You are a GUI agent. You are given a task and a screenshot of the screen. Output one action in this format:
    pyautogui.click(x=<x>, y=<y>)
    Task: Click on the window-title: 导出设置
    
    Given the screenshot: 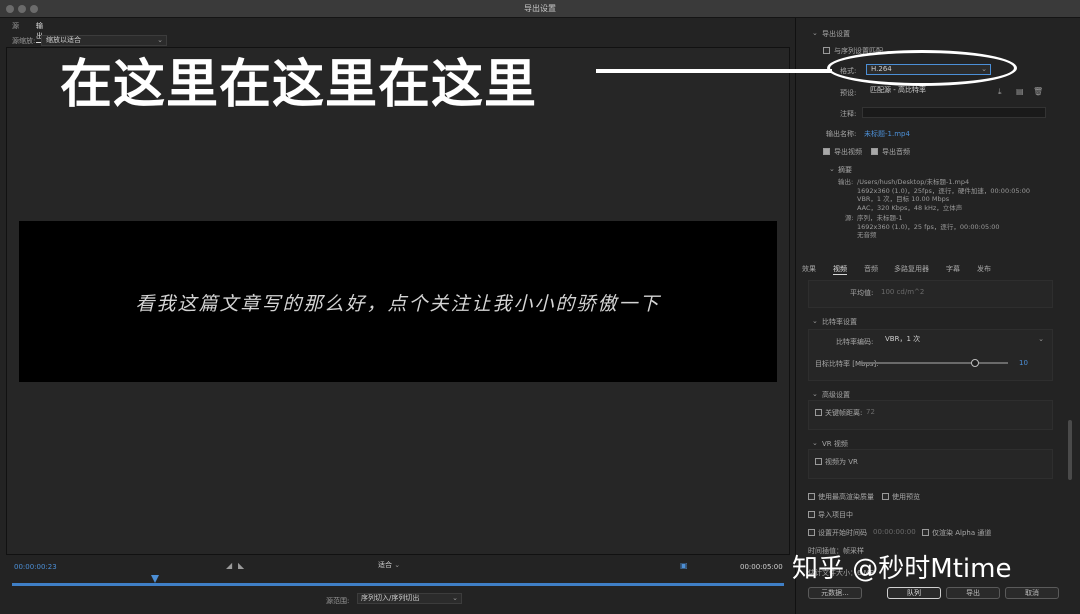 What is the action you would take?
    pyautogui.click(x=540, y=8)
    